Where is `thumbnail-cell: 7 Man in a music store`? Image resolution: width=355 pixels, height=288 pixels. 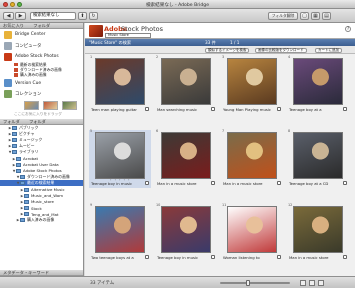
thumbnail-cell: 7 Man in a music store is located at coordinates (252, 158).